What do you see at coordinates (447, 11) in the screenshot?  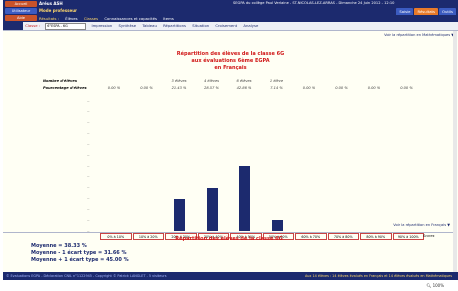 I see `tab-outils: Outils` at bounding box center [447, 11].